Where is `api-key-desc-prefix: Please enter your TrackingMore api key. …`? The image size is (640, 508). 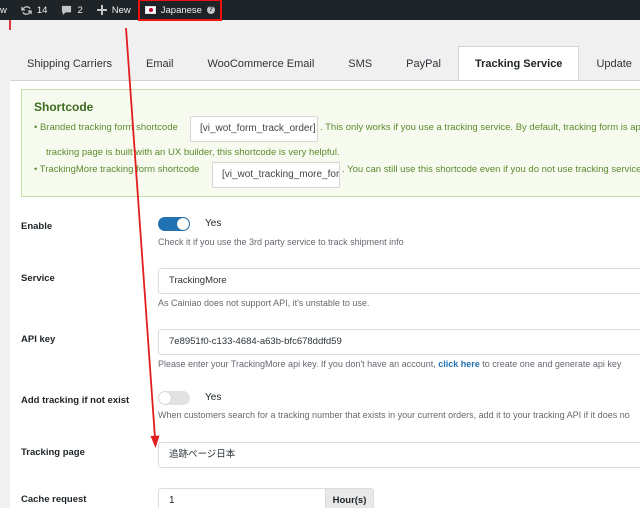
api-key-desc-prefix: Please enter your TrackingMore api key. … is located at coordinates (297, 364).